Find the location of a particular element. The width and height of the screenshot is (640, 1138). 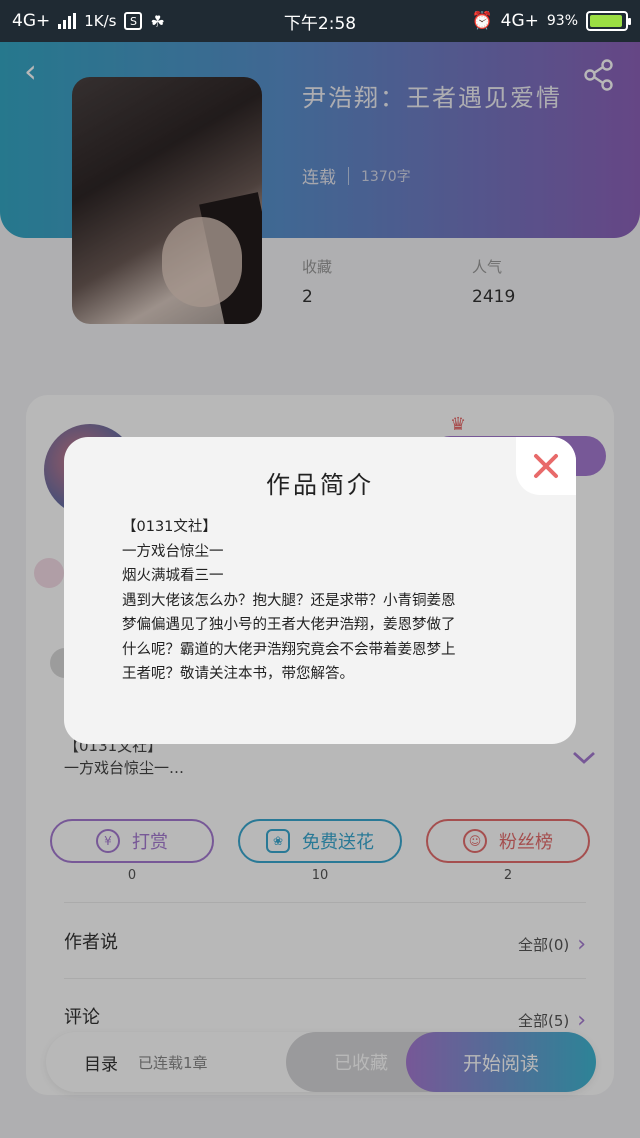

battery-percent: 93% is located at coordinates (562, 21).